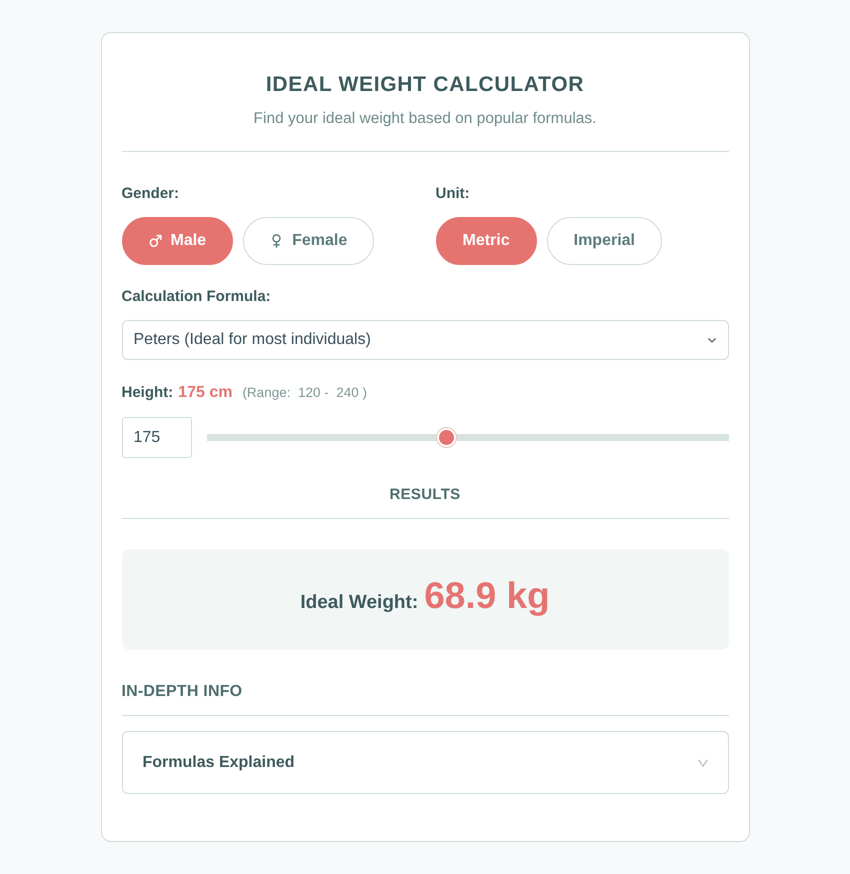 This screenshot has height=874, width=850. I want to click on result-label: Ideal Weight:, so click(359, 603).